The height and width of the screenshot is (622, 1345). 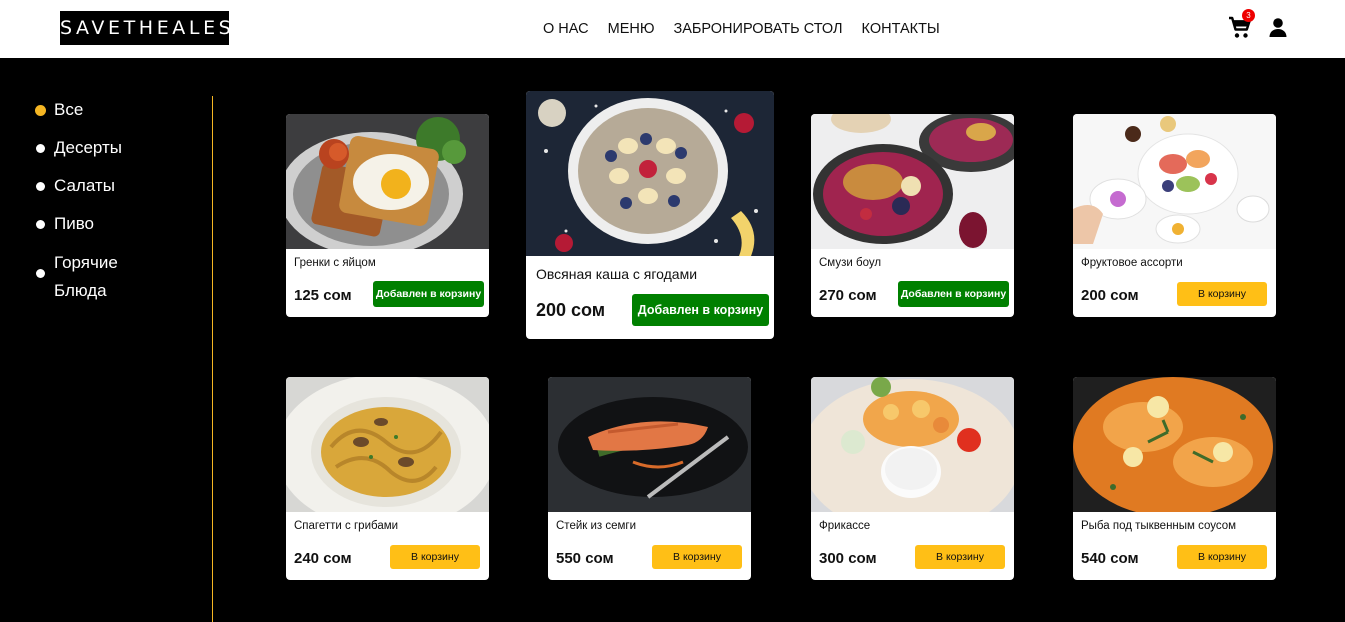 I want to click on category-label: Пиво, so click(x=74, y=223).